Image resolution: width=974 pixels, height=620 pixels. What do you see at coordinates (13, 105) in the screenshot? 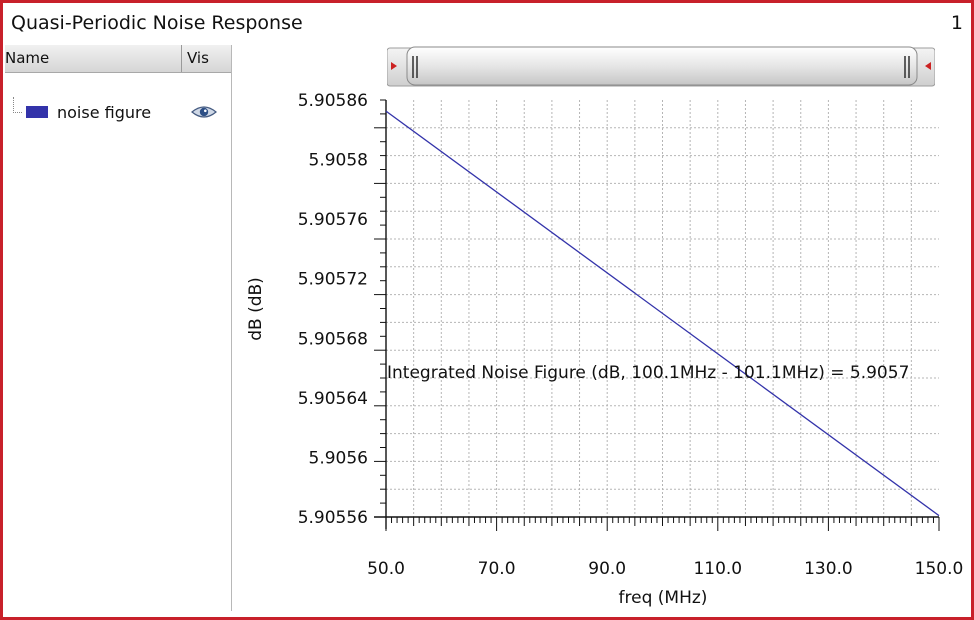
I see `tree-connector-vertical` at bounding box center [13, 105].